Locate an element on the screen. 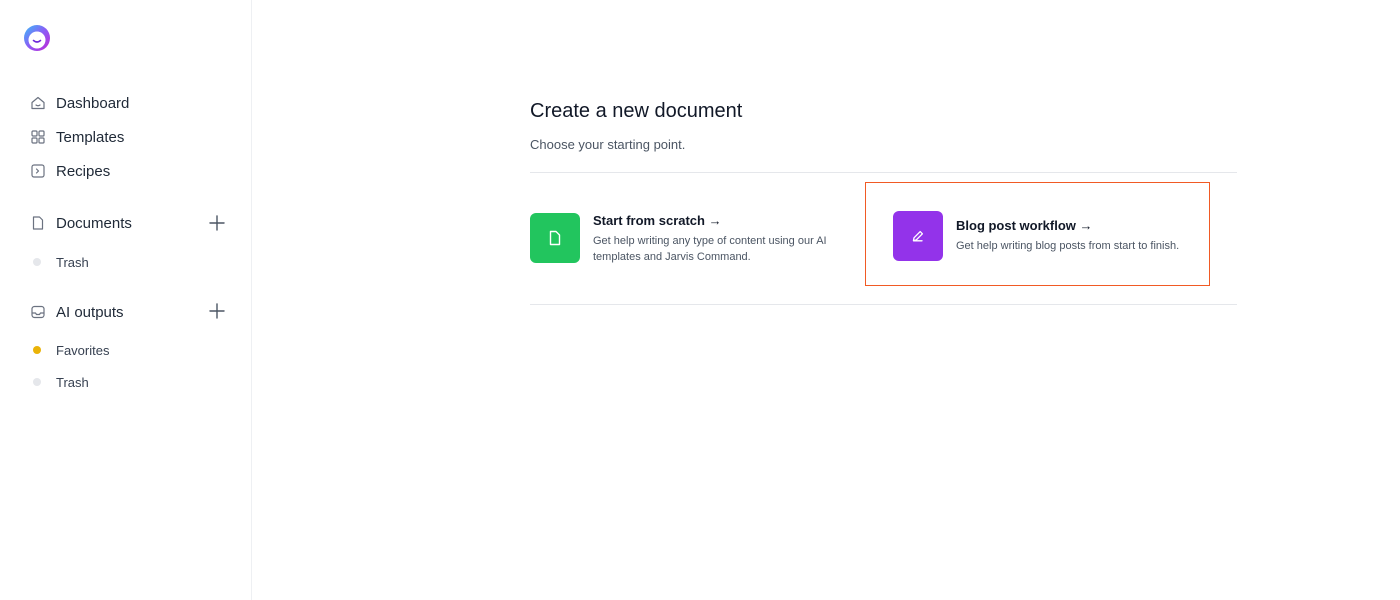 The height and width of the screenshot is (600, 1400). page-title: Create a new document is located at coordinates (636, 111).